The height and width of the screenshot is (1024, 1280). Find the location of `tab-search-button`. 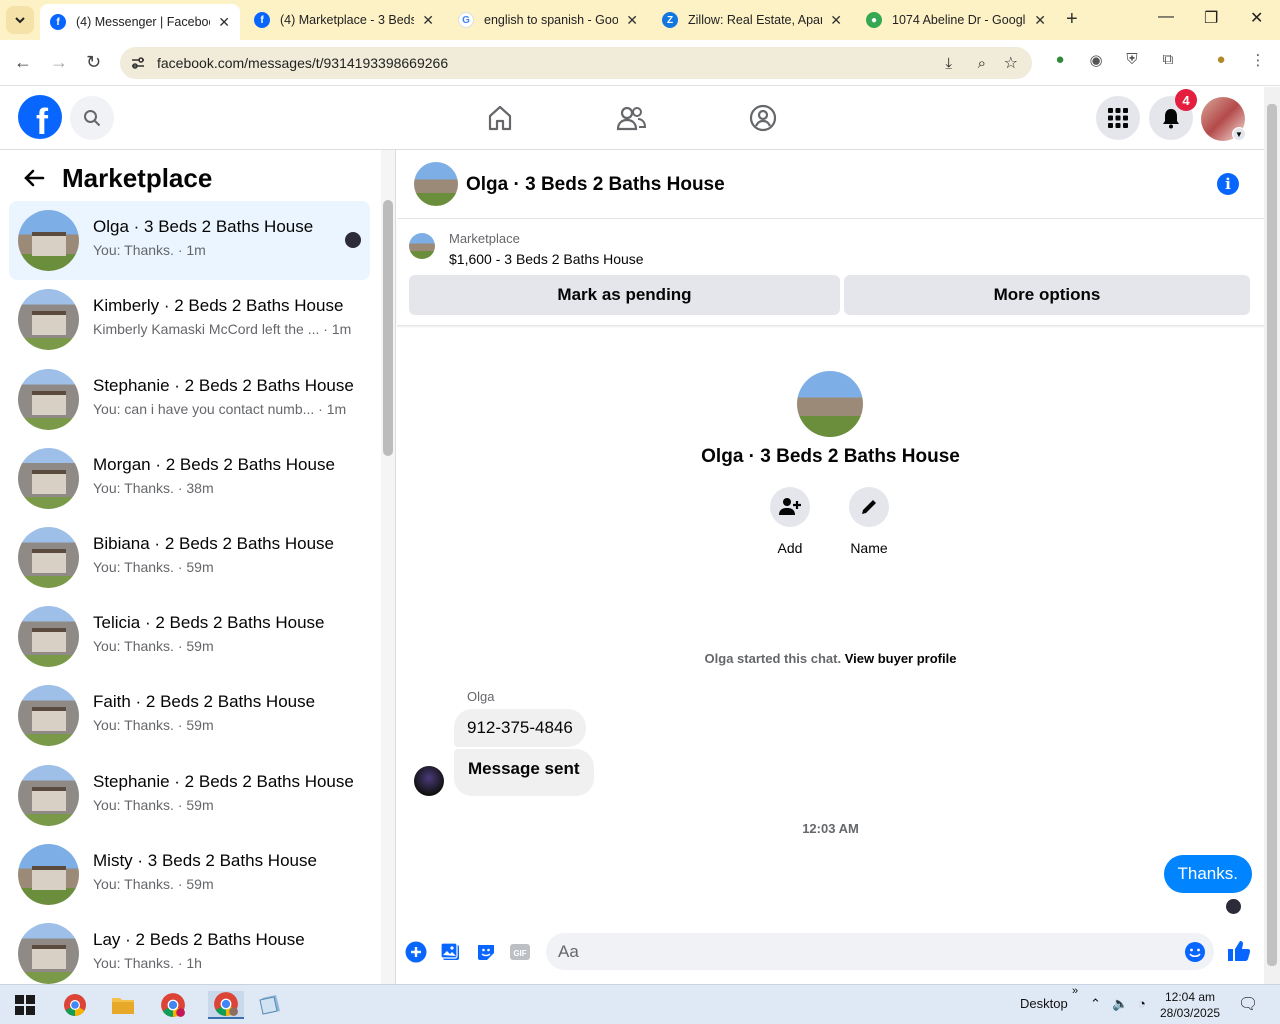

tab-search-button is located at coordinates (20, 20).